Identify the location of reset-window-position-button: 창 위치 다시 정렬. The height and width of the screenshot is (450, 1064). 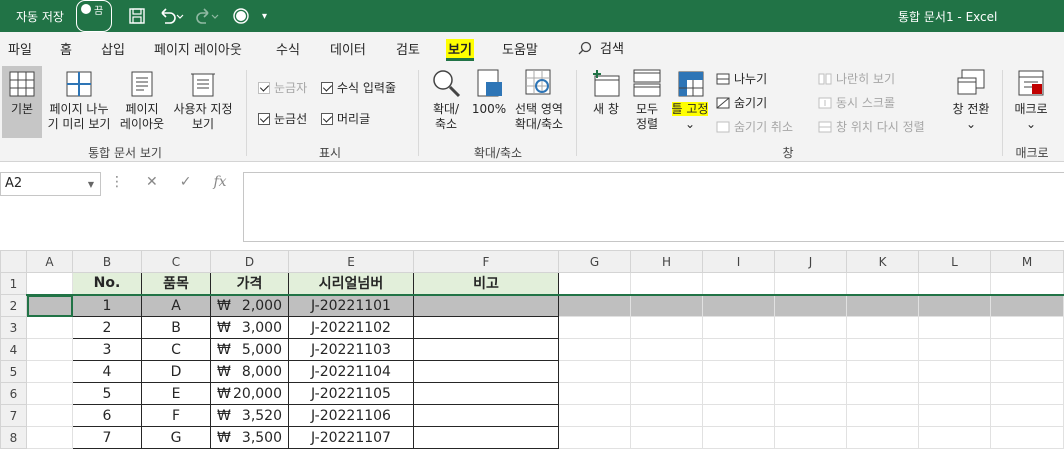
(871, 126).